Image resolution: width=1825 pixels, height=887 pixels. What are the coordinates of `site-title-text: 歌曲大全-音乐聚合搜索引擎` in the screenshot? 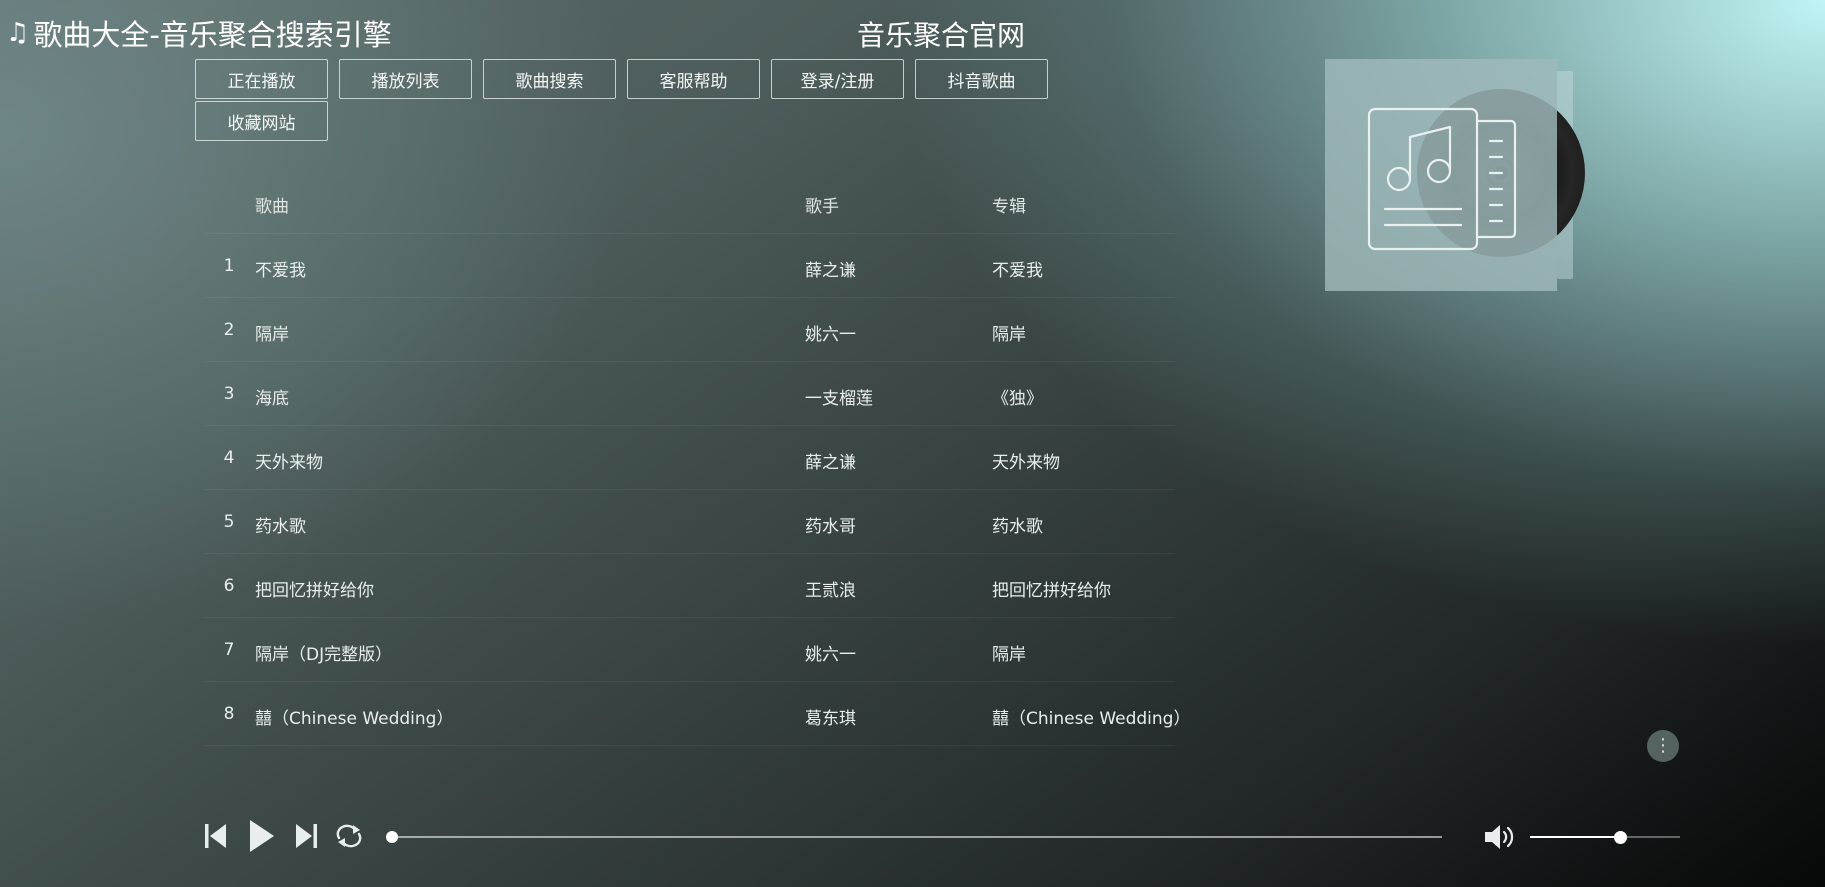 It's located at (212, 35).